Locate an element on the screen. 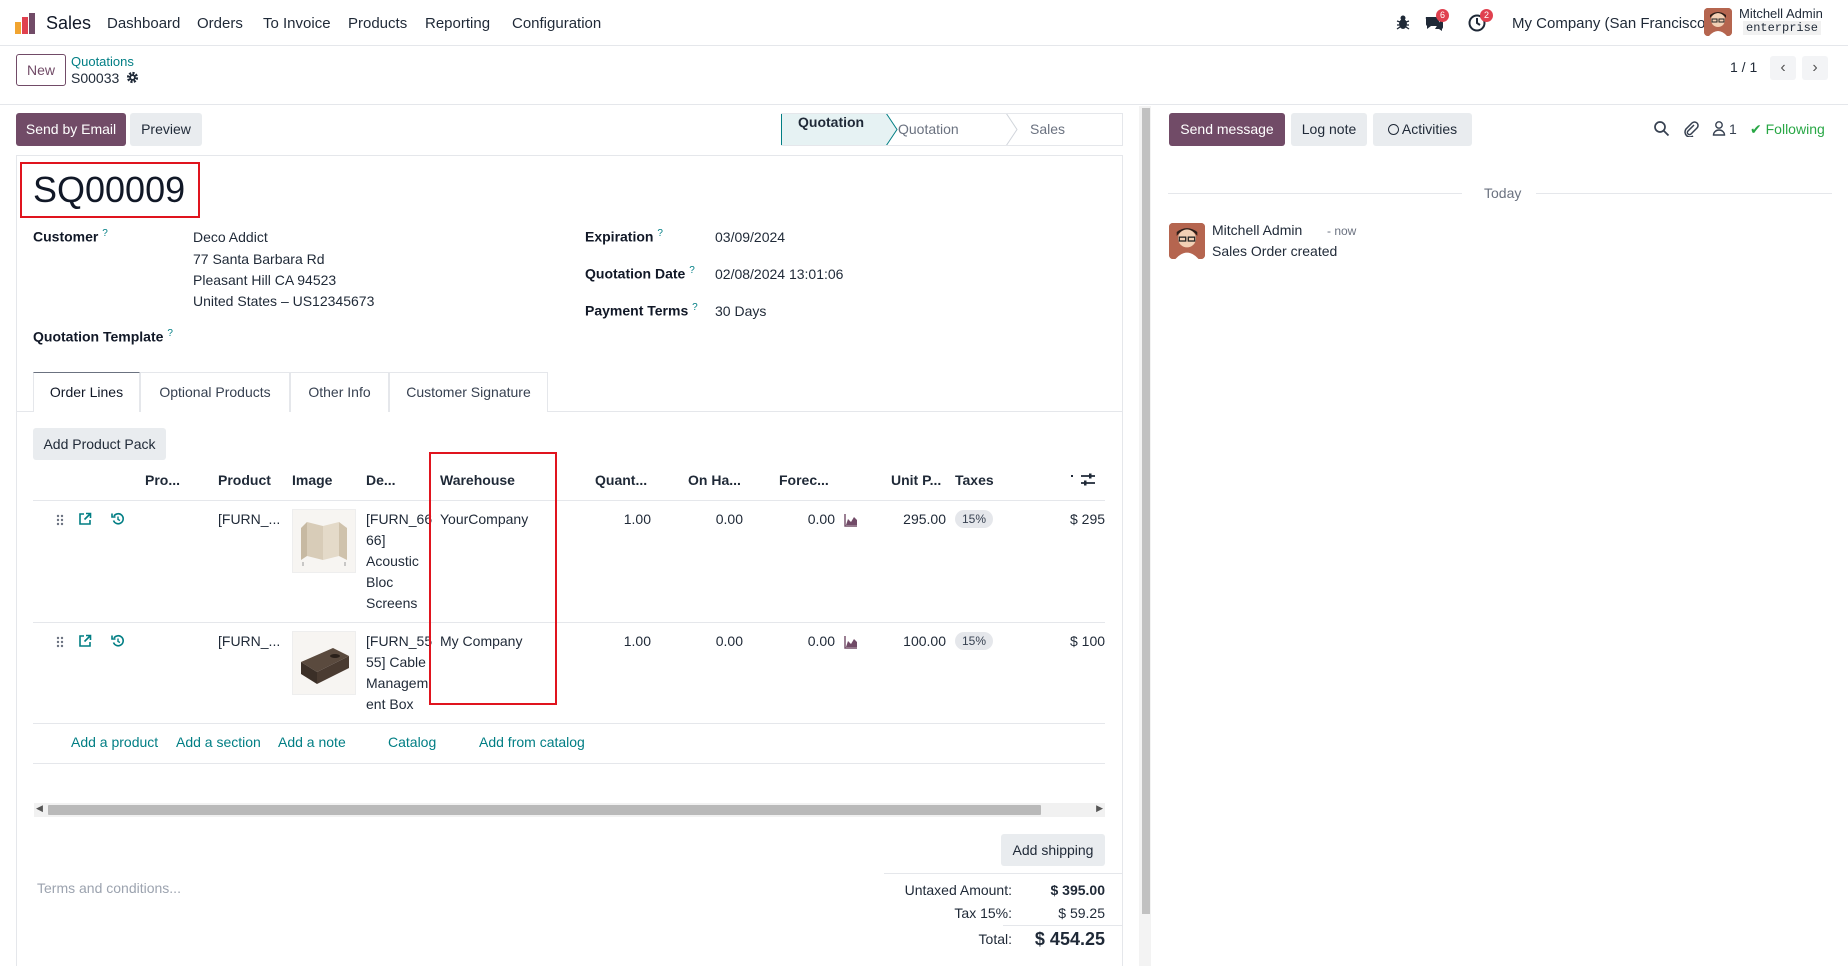 The image size is (1848, 966). row-description: [FURN_66 66] Acoustic Bloc Screens is located at coordinates (399, 561).